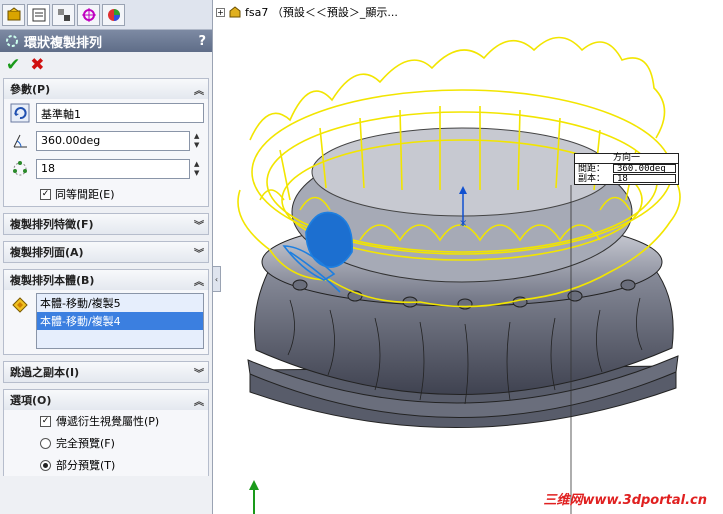  I want to click on property-manager-icon, so click(38, 14).